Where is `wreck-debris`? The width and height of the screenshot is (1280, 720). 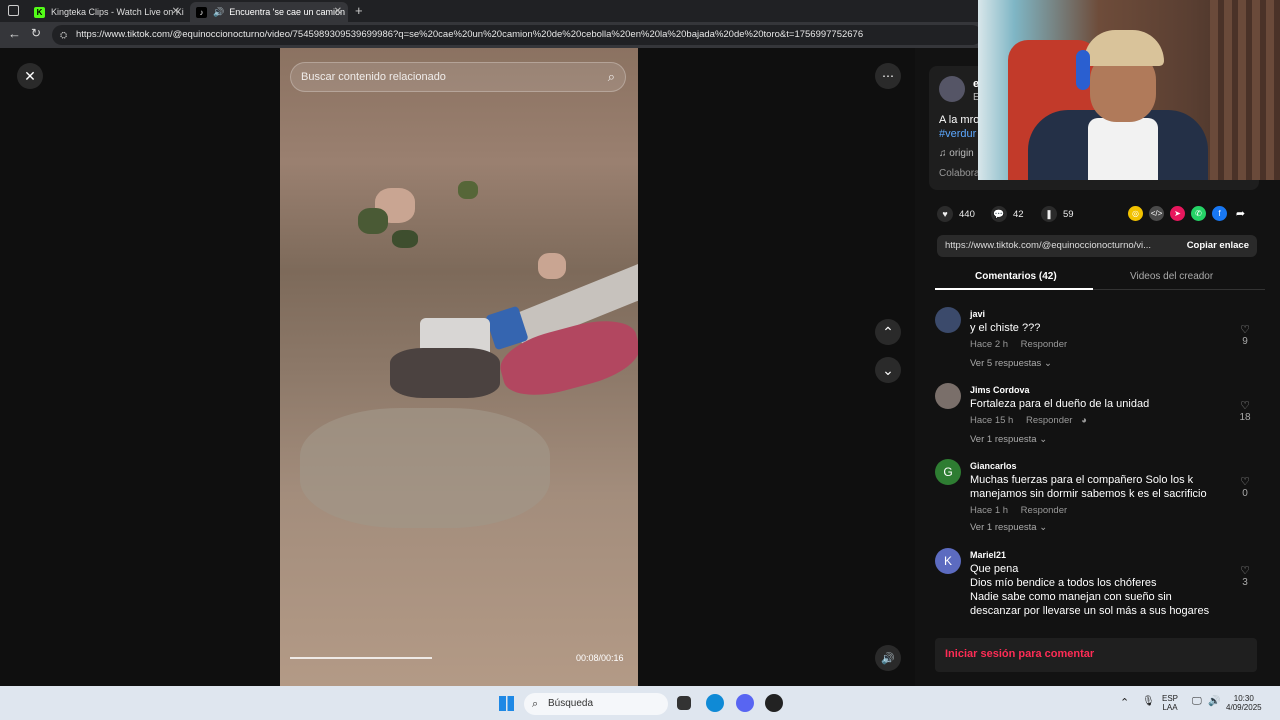 wreck-debris is located at coordinates (445, 373).